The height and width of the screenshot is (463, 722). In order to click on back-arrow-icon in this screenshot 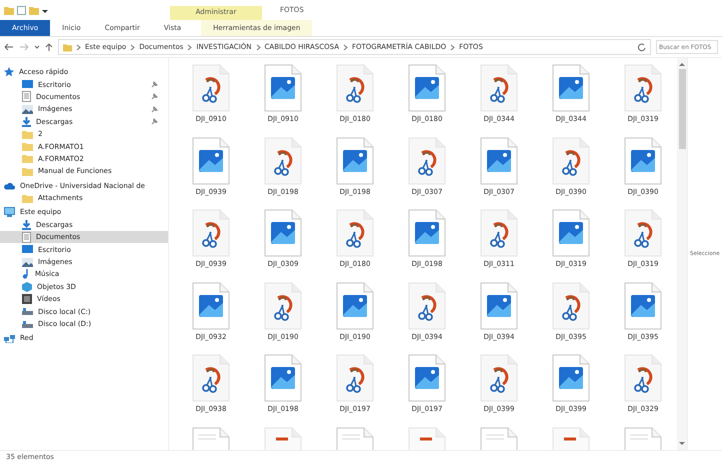, I will do `click(9, 47)`.